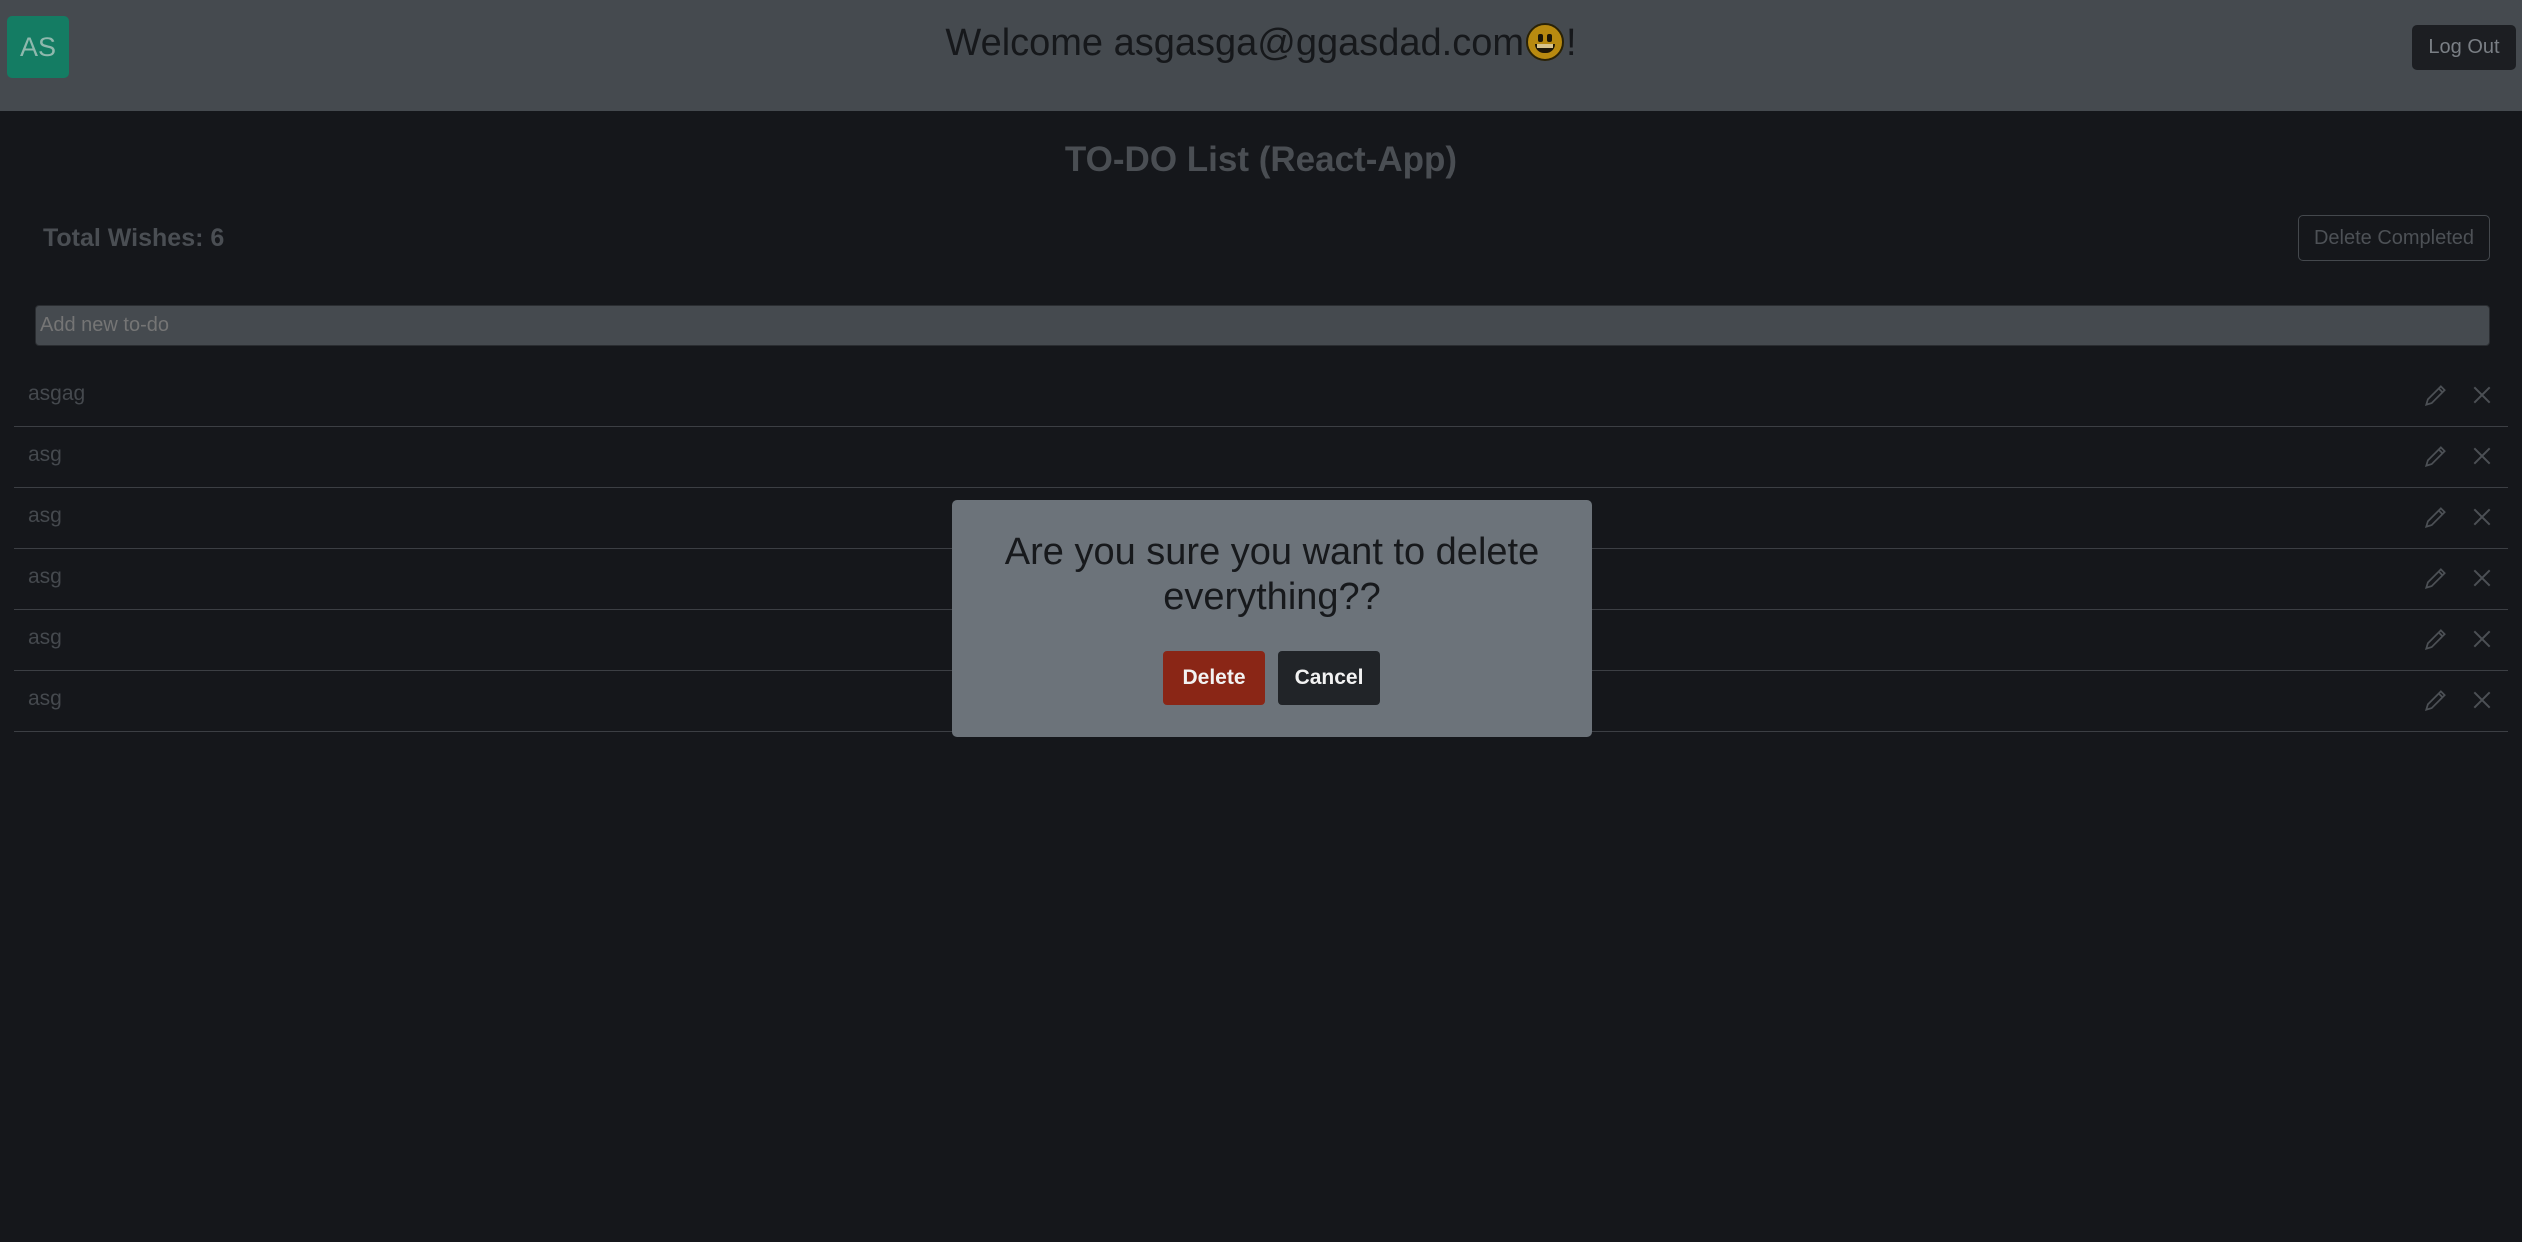  Describe the element at coordinates (1329, 678) in the screenshot. I see `cancel-button: Cancel` at that location.